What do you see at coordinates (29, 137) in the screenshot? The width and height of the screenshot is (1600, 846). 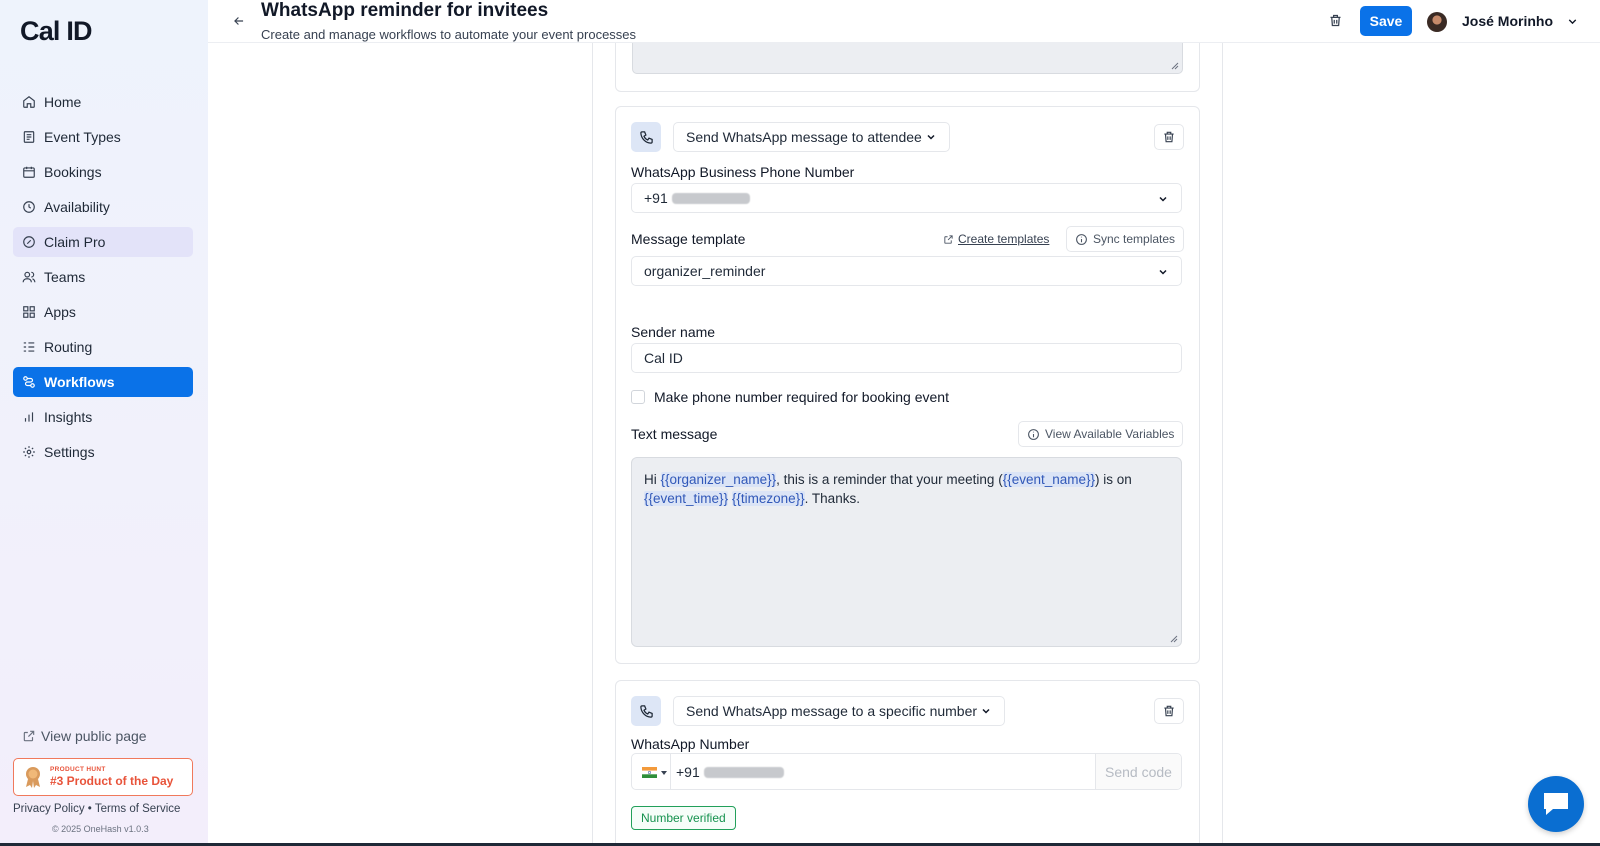 I see `event-types-icon` at bounding box center [29, 137].